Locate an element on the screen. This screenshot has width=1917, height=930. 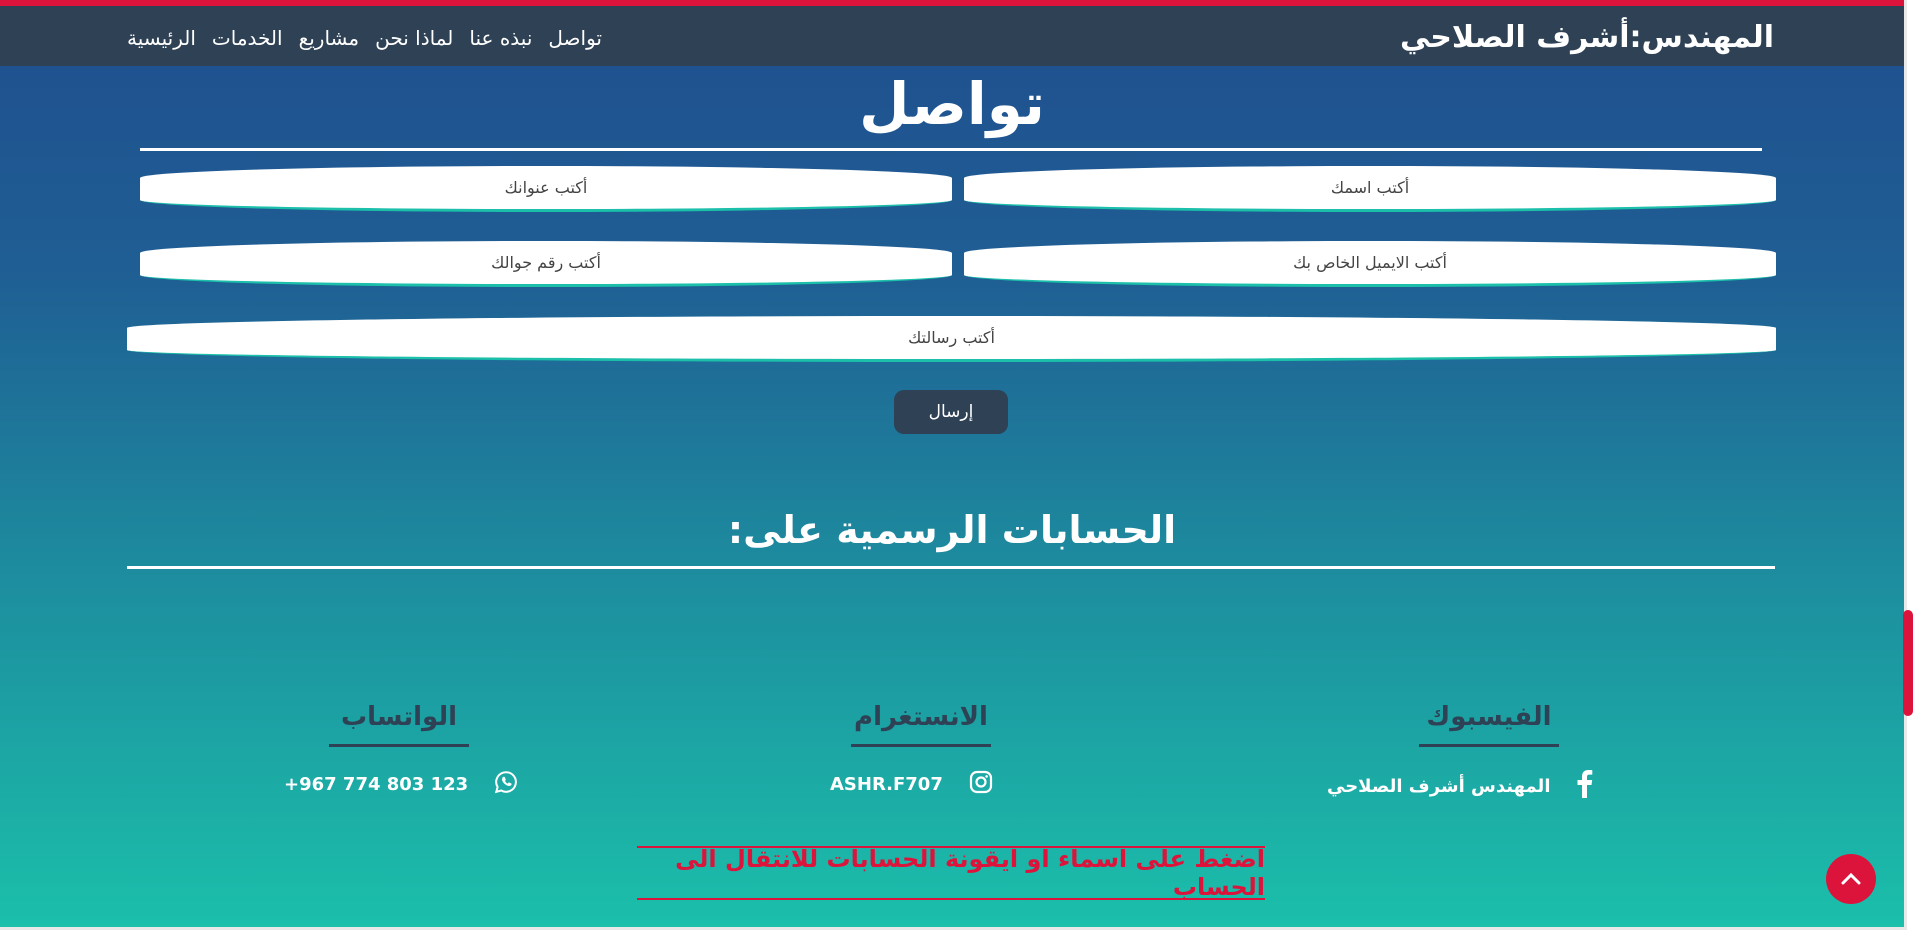
facebook-block: الفيسبوك is located at coordinates (1489, 724).